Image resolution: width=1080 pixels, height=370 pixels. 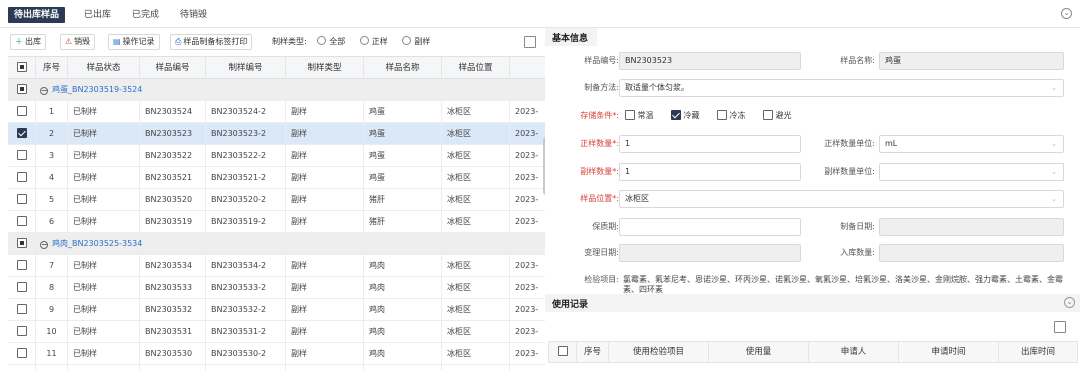 I want to click on select-all-checkbox, so click(x=21, y=67).